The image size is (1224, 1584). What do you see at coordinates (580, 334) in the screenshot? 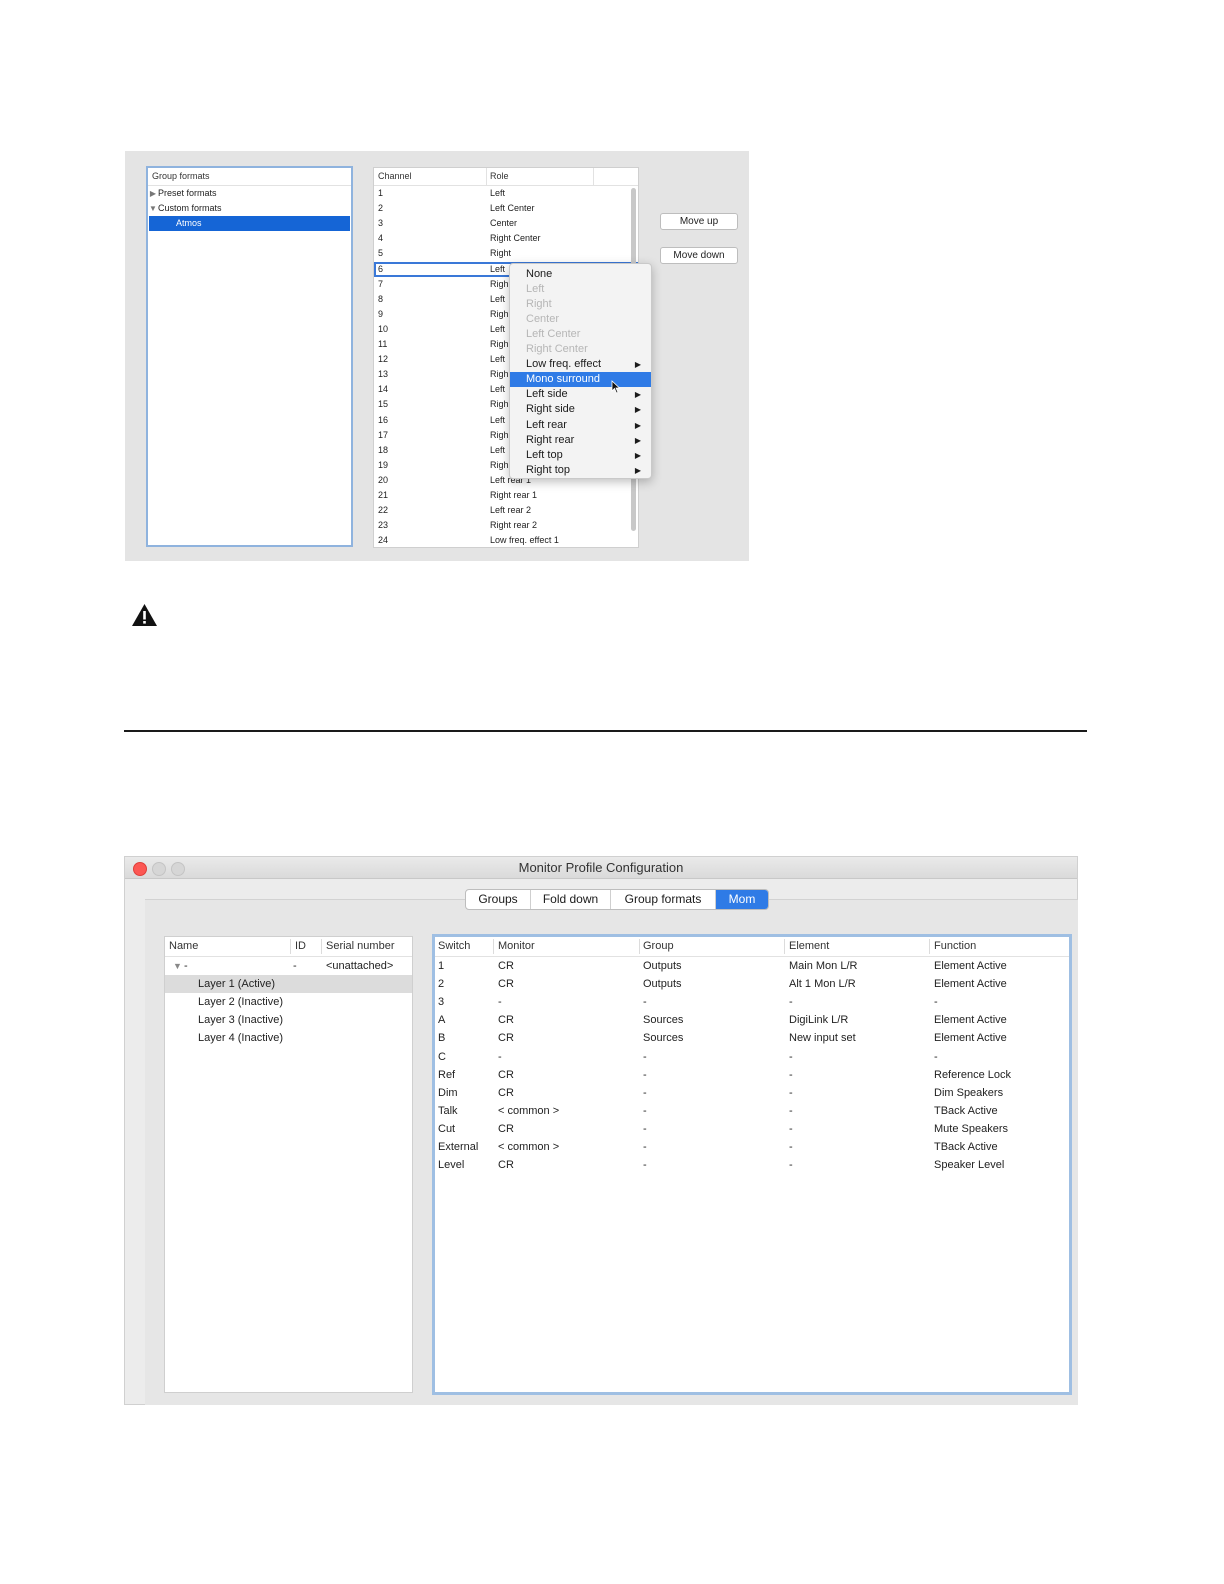
I see `menu-item-left-center: Left Center` at bounding box center [580, 334].